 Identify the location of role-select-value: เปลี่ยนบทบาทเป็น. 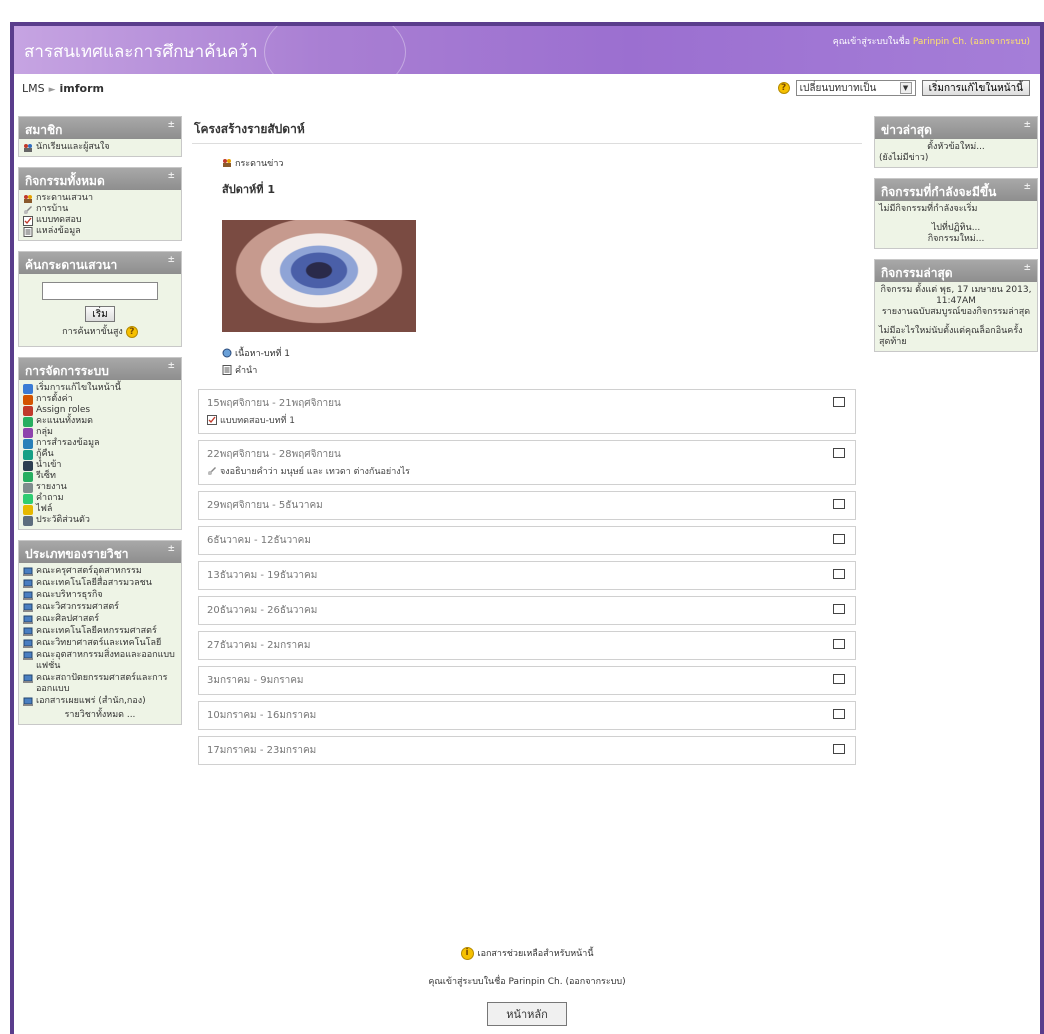
(838, 88).